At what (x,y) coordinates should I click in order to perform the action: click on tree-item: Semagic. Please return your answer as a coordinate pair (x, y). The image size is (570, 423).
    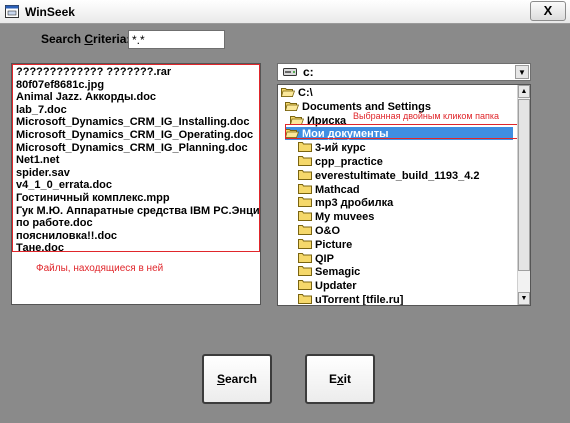
    Looking at the image, I should click on (329, 271).